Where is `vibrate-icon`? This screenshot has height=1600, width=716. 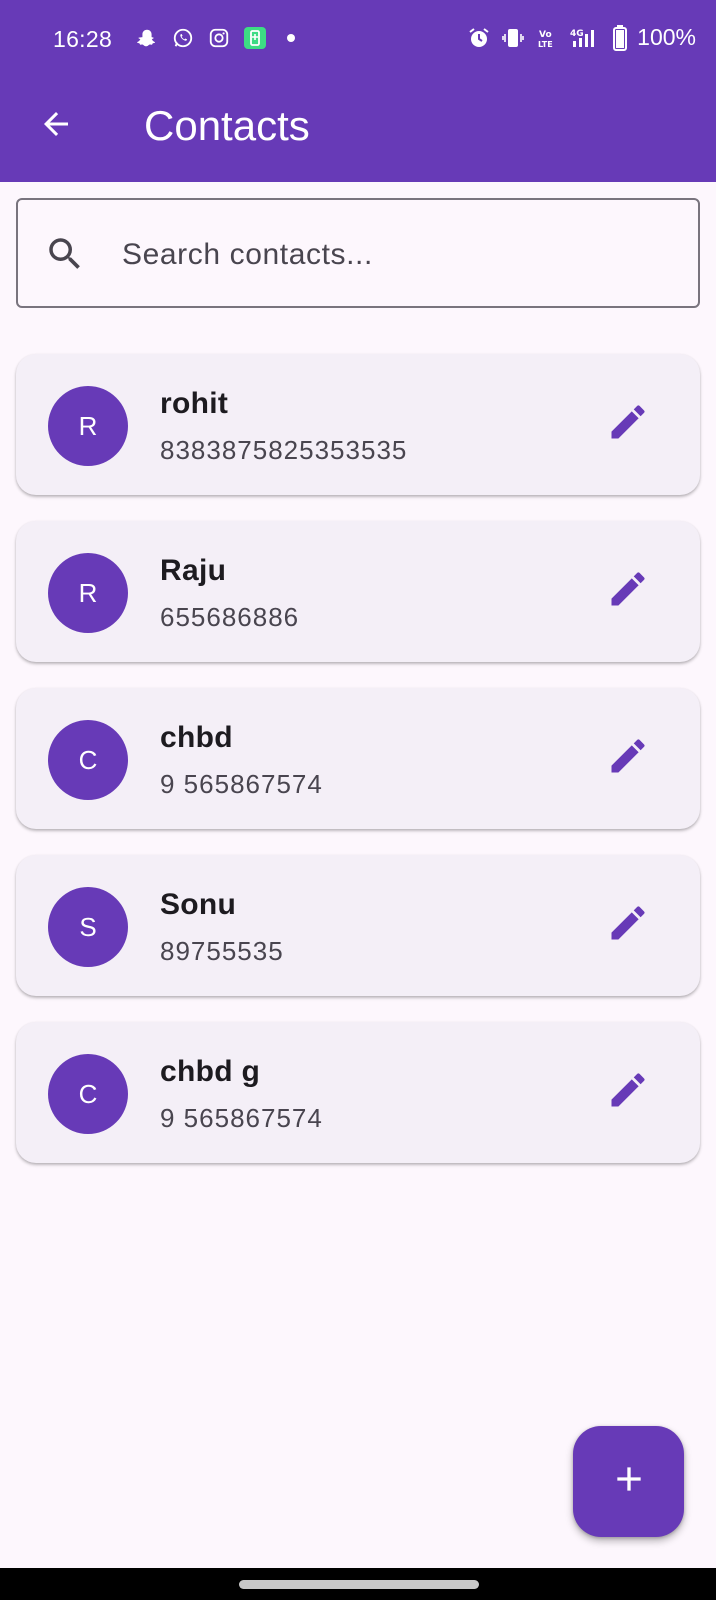 vibrate-icon is located at coordinates (513, 38).